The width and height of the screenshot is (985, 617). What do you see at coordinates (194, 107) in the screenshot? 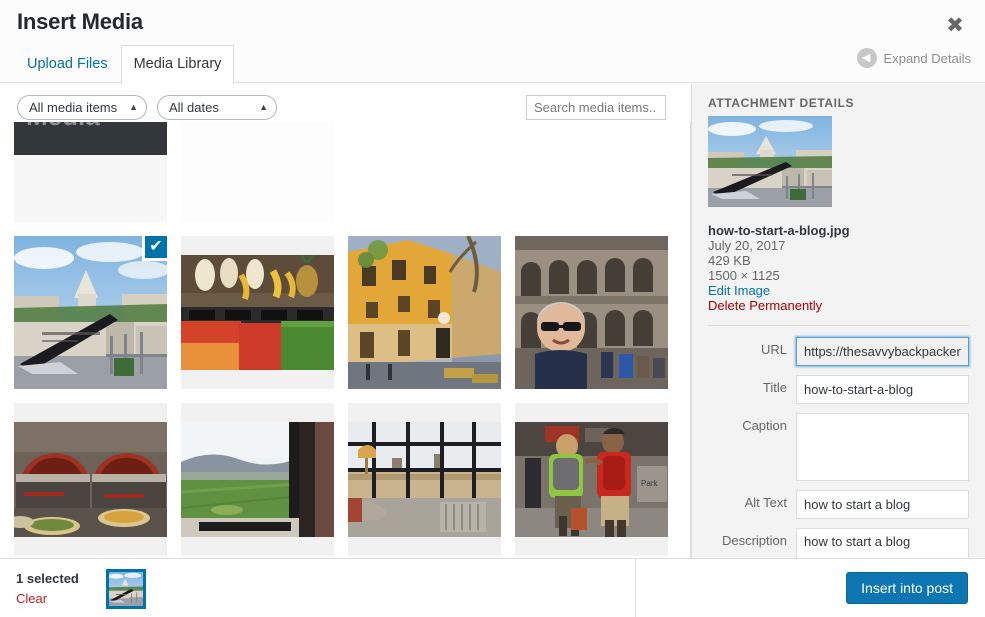
I see `date-filter-value: All dates` at bounding box center [194, 107].